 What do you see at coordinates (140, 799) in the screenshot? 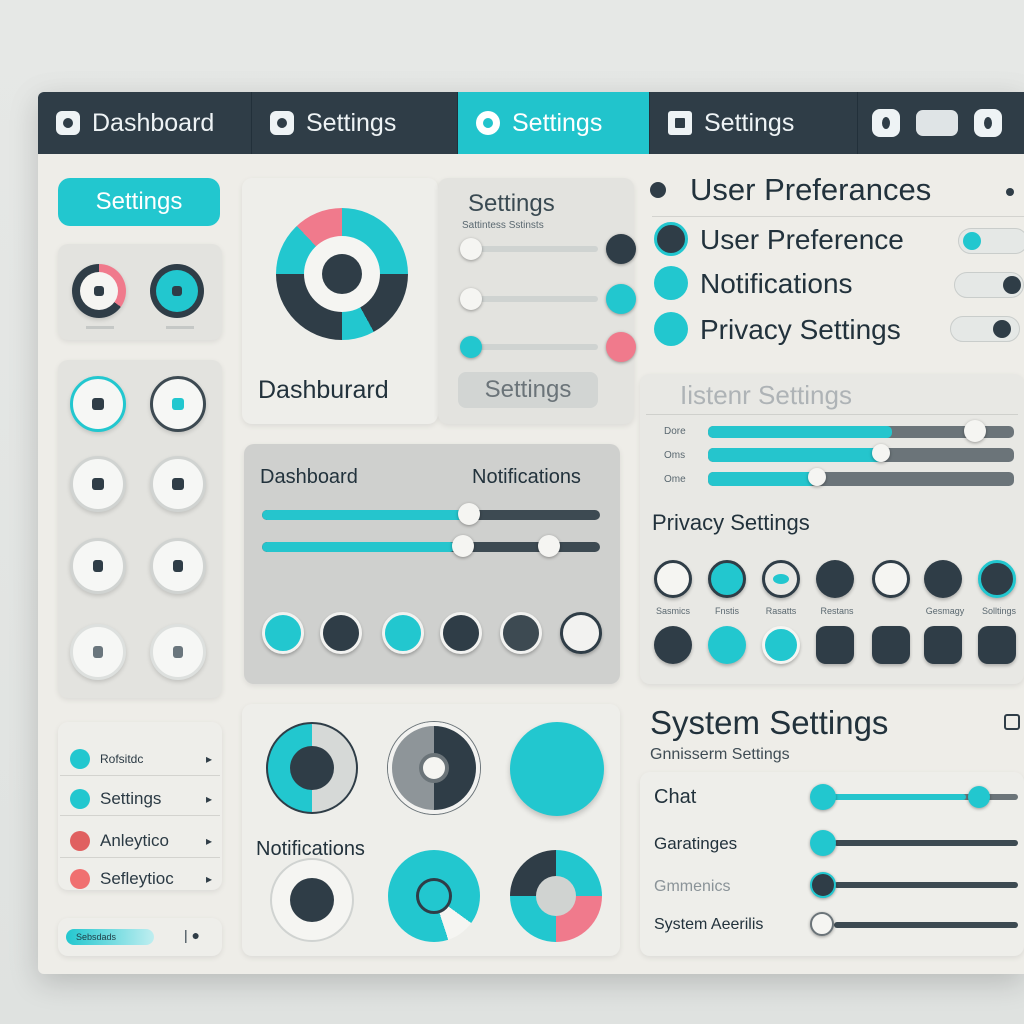
I see `sidebar-item-settings: Settings ▸` at bounding box center [140, 799].